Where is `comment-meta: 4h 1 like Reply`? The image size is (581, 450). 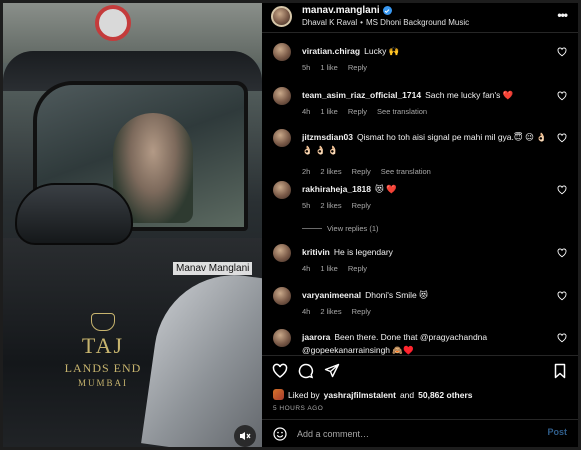
comment-meta: 4h 1 like Reply is located at coordinates (334, 268).